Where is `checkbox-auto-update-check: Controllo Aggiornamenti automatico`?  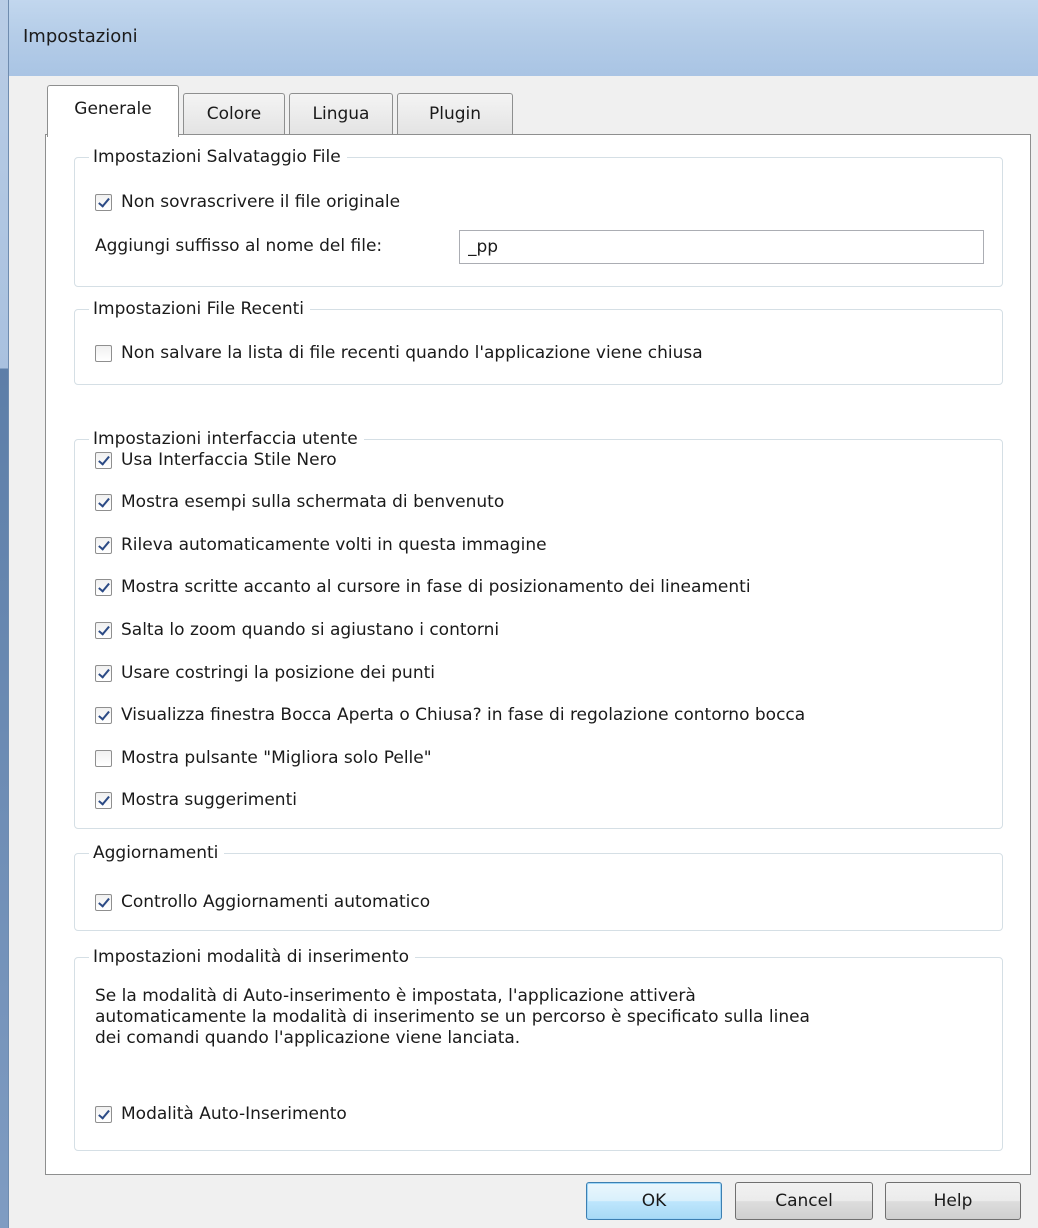
checkbox-auto-update-check: Controllo Aggiornamenti automatico is located at coordinates (262, 902).